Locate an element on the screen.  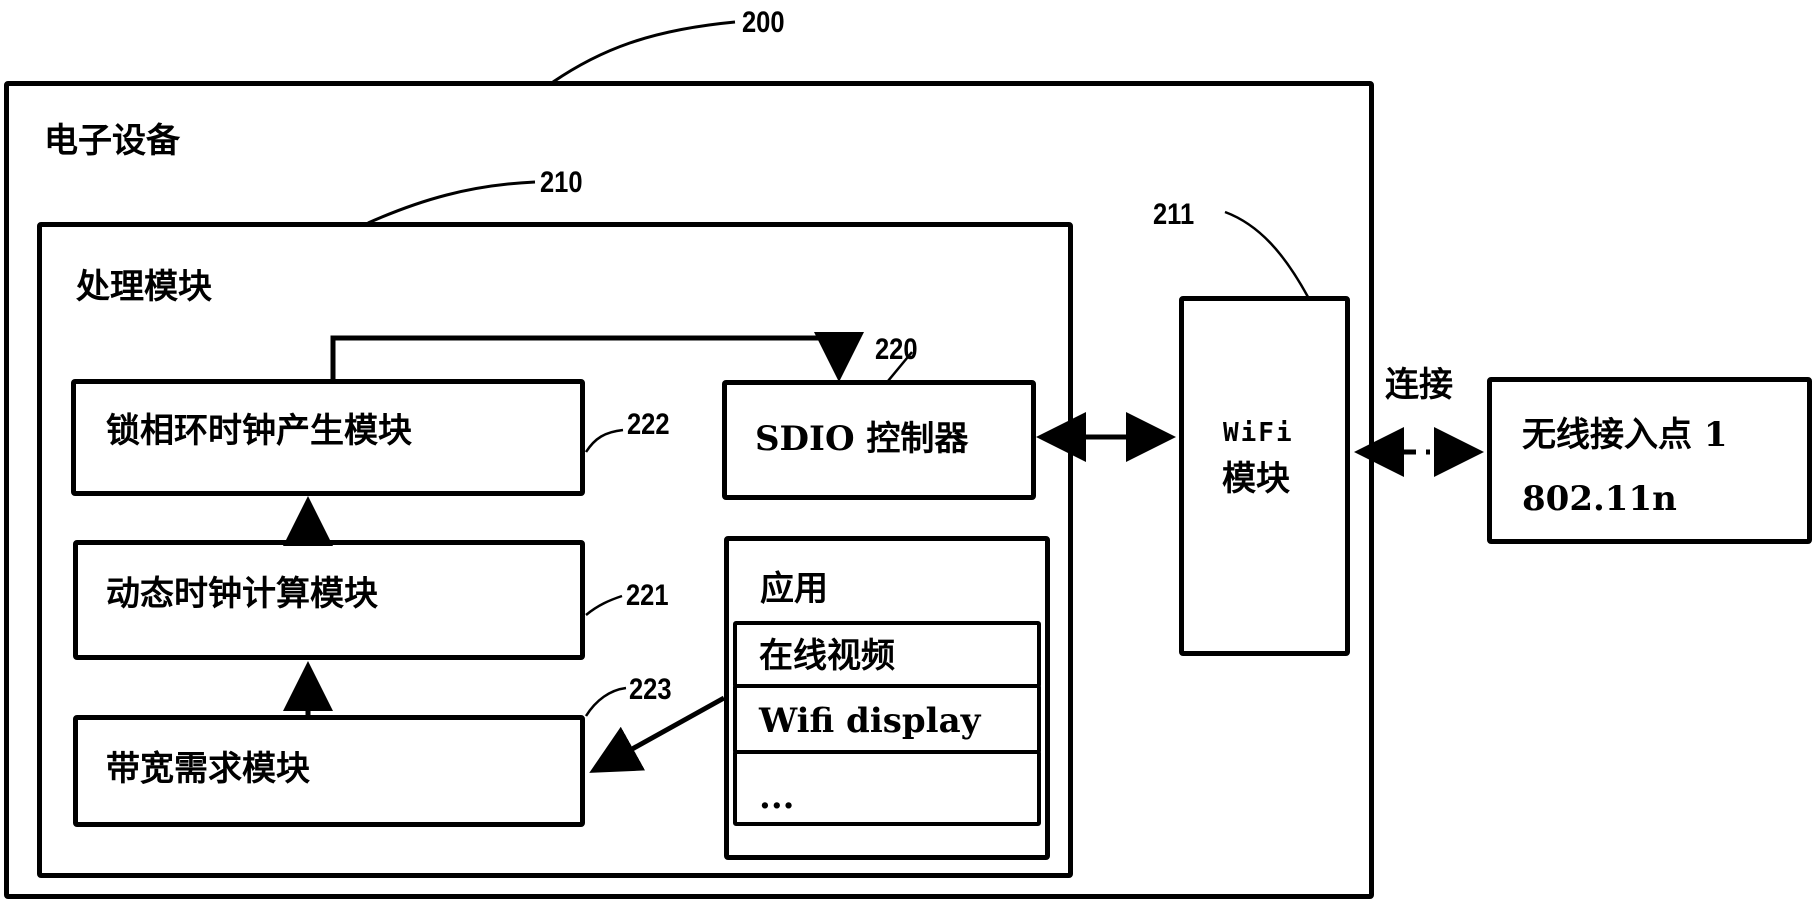
ref-label-222: 222 is located at coordinates (648, 424).